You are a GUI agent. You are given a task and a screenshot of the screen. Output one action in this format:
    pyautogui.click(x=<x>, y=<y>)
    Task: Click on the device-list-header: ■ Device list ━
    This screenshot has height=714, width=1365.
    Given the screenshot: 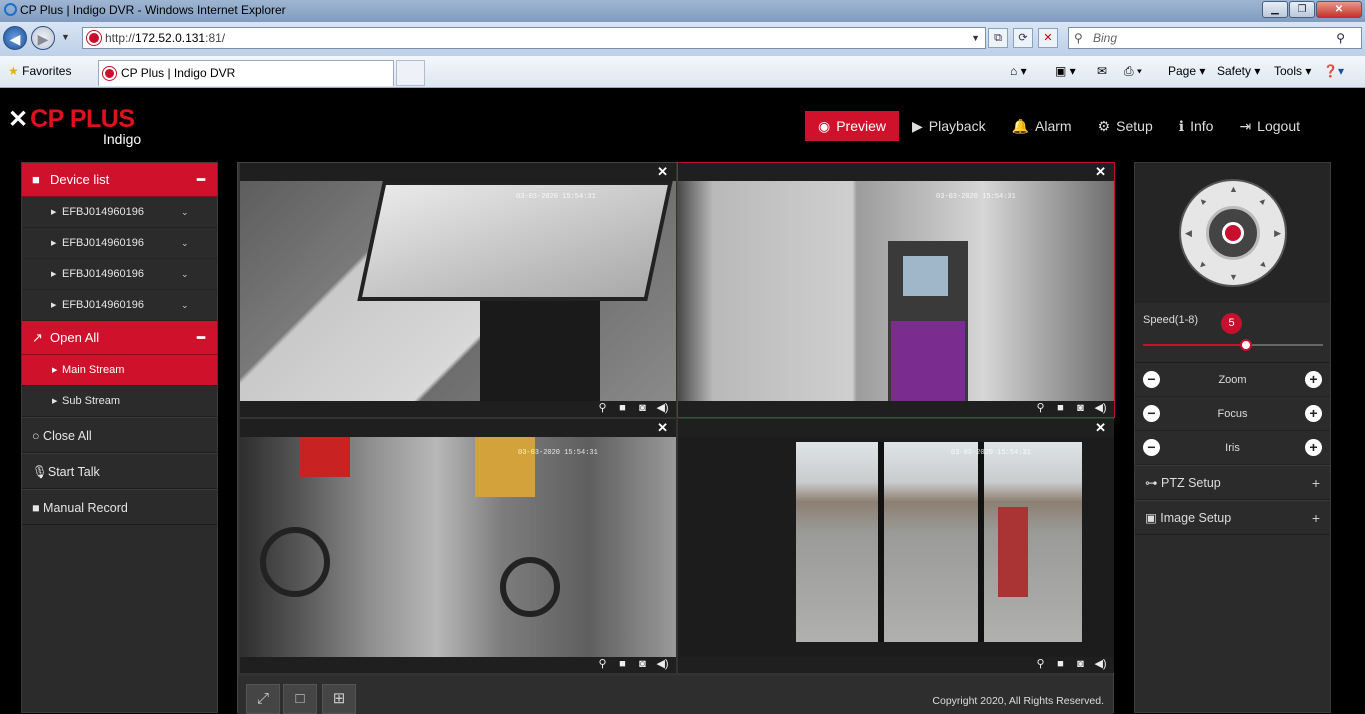 What is the action you would take?
    pyautogui.click(x=119, y=180)
    